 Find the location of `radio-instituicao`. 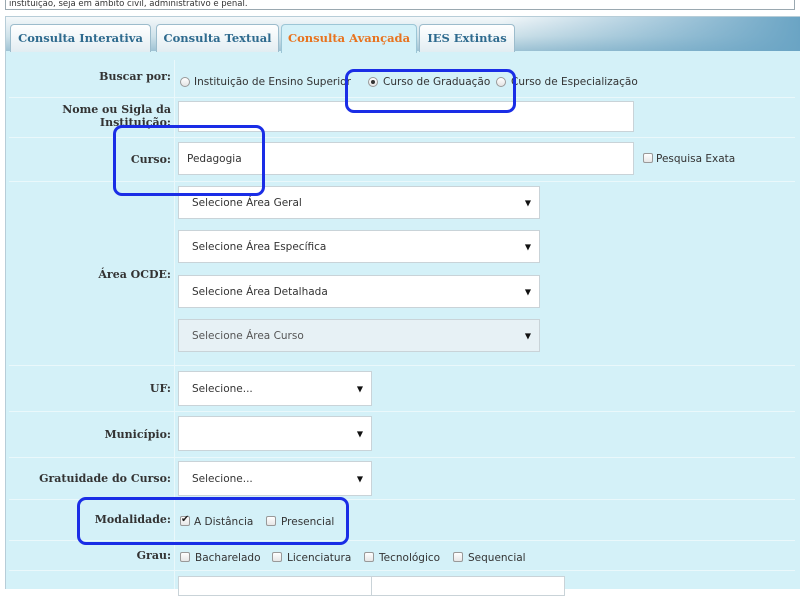

radio-instituicao is located at coordinates (185, 82).